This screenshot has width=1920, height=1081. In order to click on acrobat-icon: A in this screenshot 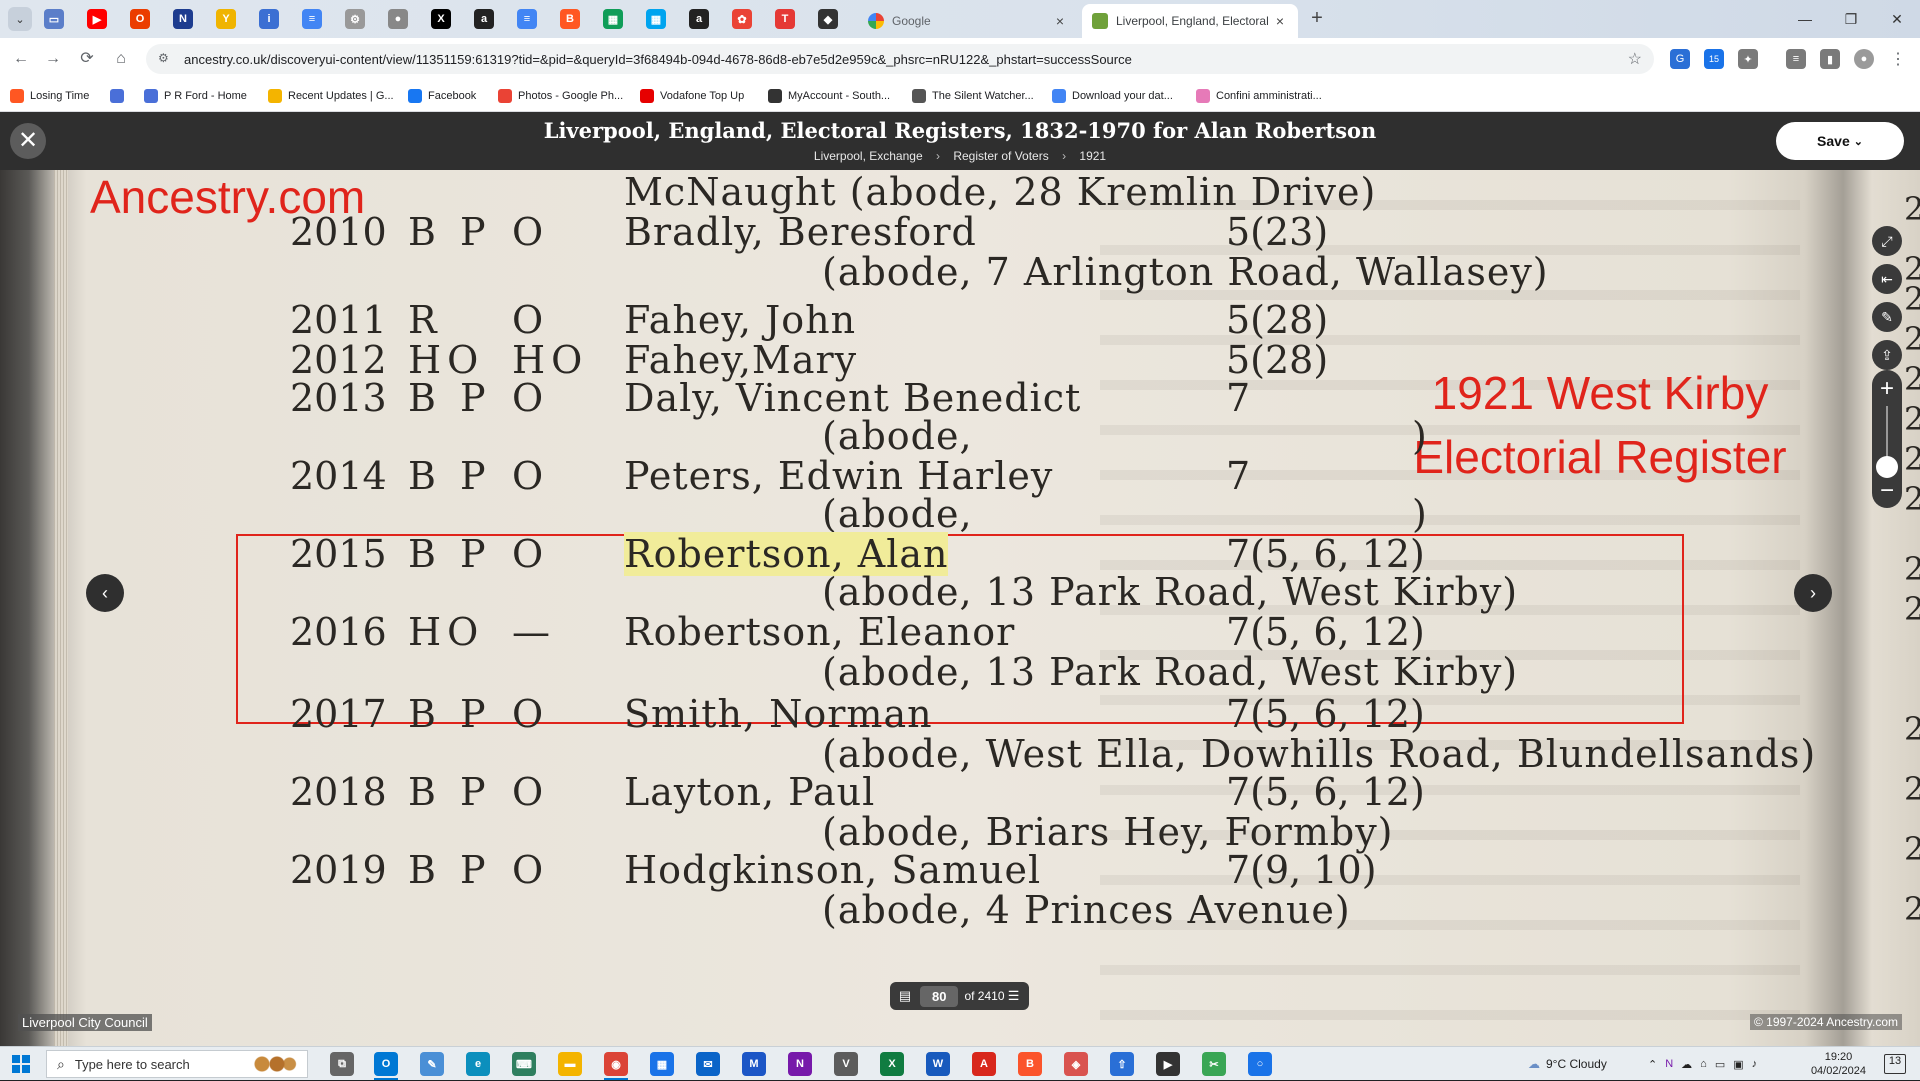, I will do `click(984, 1064)`.